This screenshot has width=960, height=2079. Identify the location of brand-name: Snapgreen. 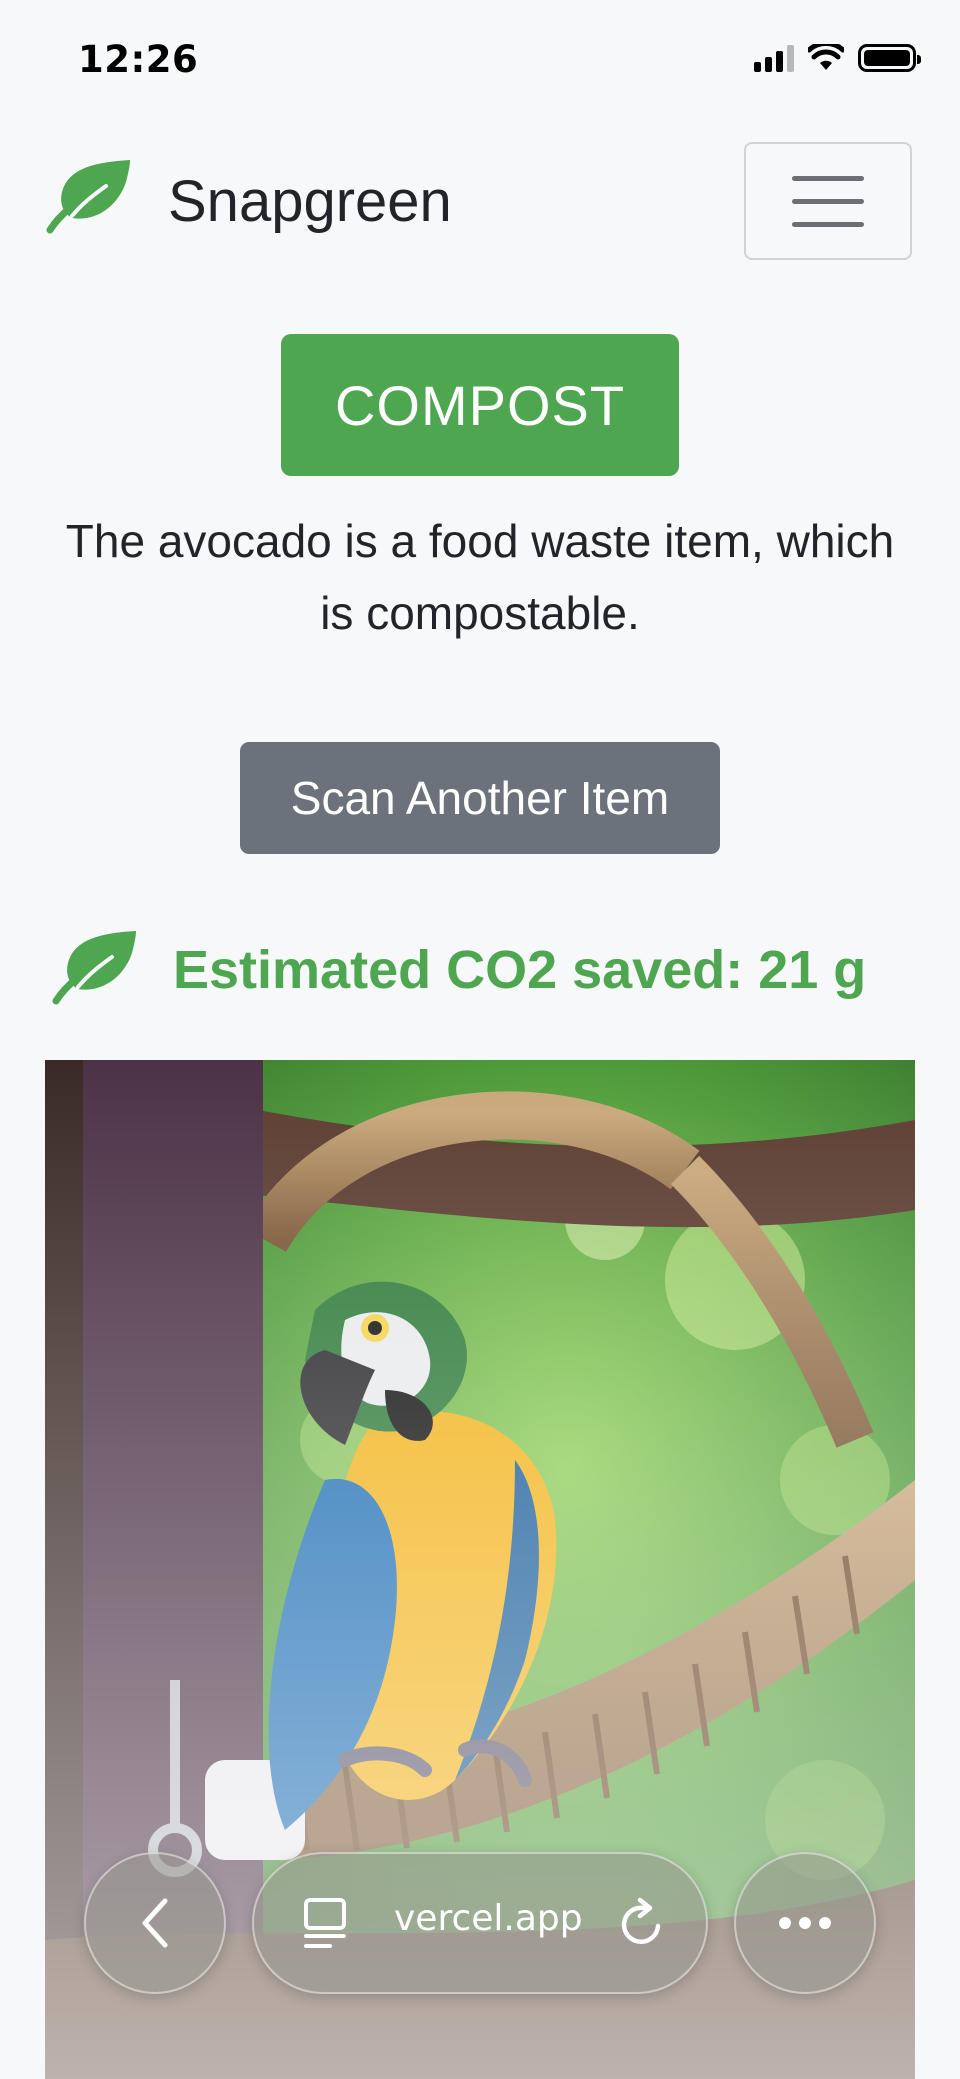
(310, 201).